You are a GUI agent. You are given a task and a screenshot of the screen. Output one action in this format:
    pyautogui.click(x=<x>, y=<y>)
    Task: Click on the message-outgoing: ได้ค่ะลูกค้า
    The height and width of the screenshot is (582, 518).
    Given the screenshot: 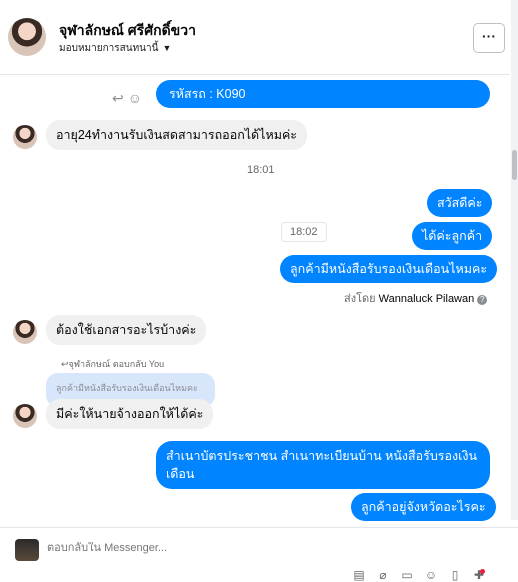 What is the action you would take?
    pyautogui.click(x=452, y=236)
    